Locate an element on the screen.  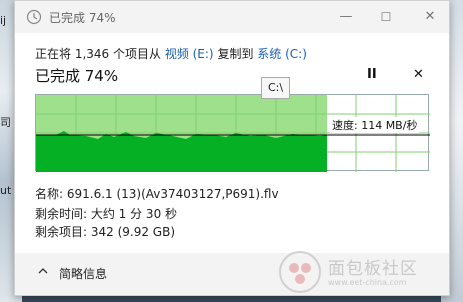
chevron-up-icon is located at coordinates (43, 271).